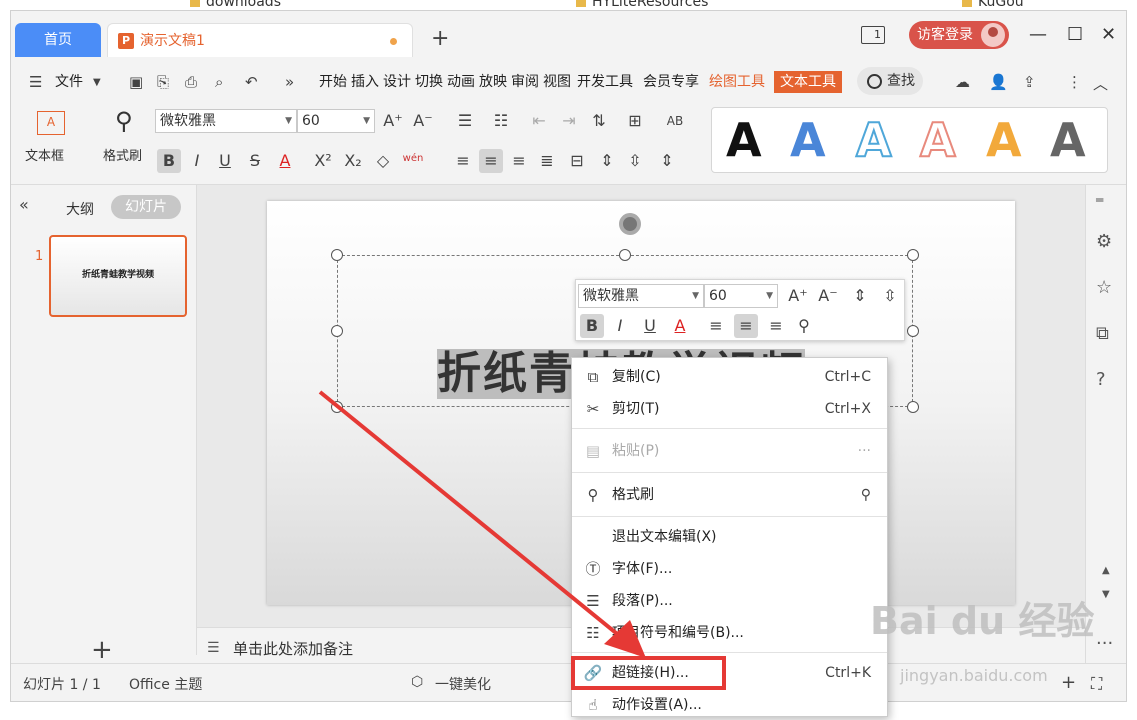 The height and width of the screenshot is (720, 1137). Describe the element at coordinates (463, 684) in the screenshot. I see `beautify-button: 一键美化` at that location.